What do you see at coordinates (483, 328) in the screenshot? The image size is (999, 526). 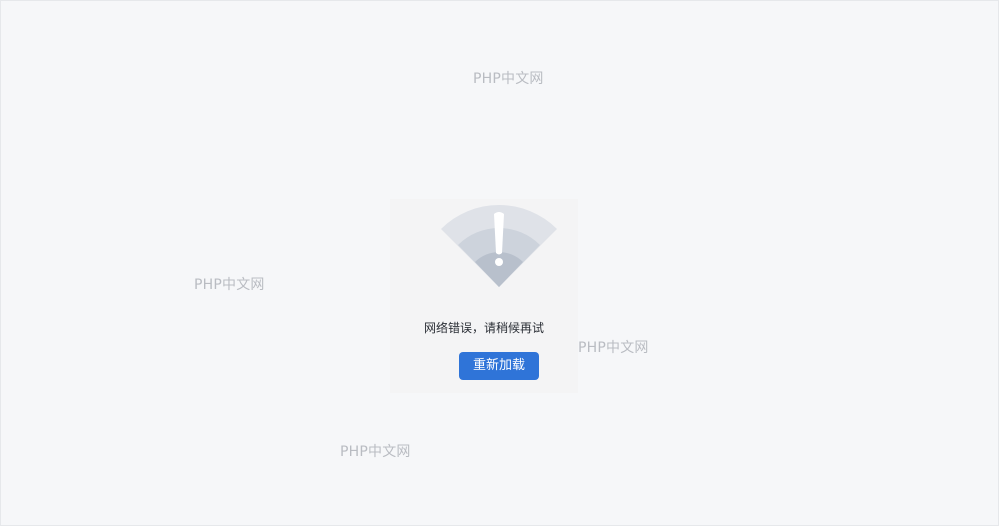 I see `error-message: 网络错误，请稍候再试` at bounding box center [483, 328].